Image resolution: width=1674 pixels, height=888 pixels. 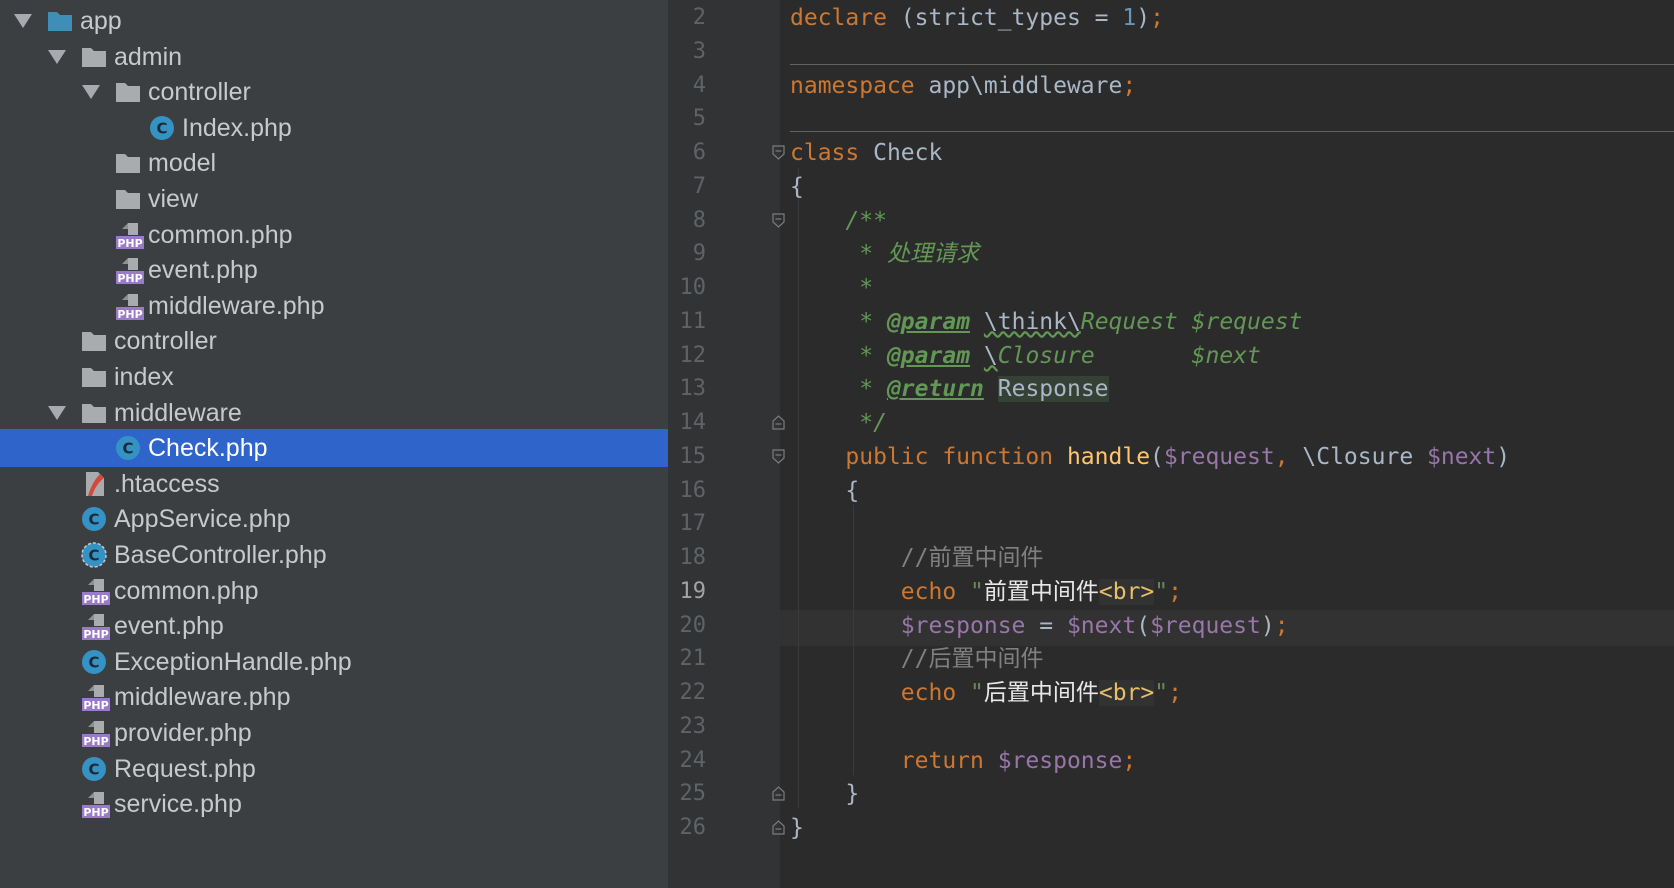 I want to click on line-number: 24, so click(x=693, y=760).